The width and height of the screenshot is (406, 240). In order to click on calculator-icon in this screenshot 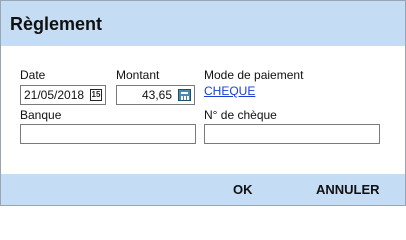, I will do `click(184, 95)`.